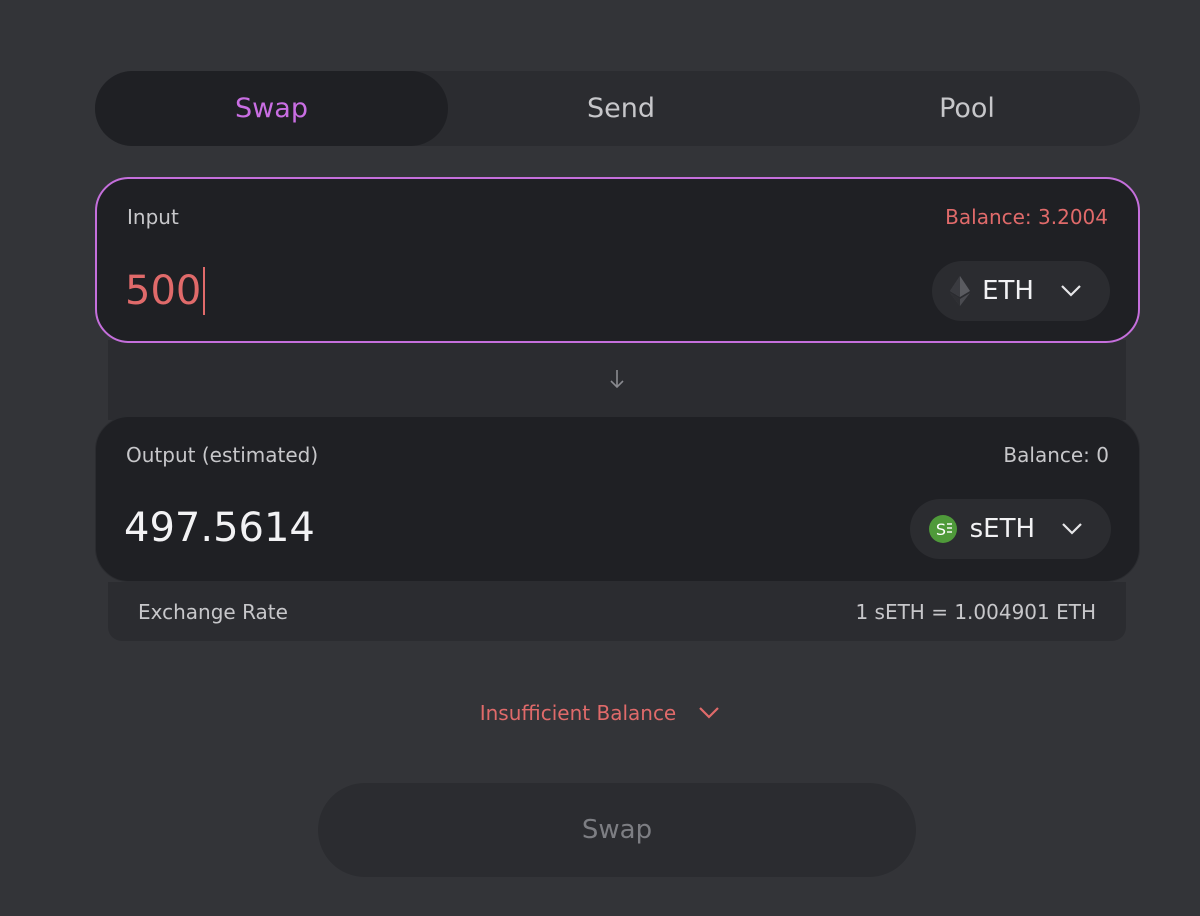 The image size is (1200, 916). Describe the element at coordinates (1002, 529) in the screenshot. I see `output-token-symbol: sETH` at that location.